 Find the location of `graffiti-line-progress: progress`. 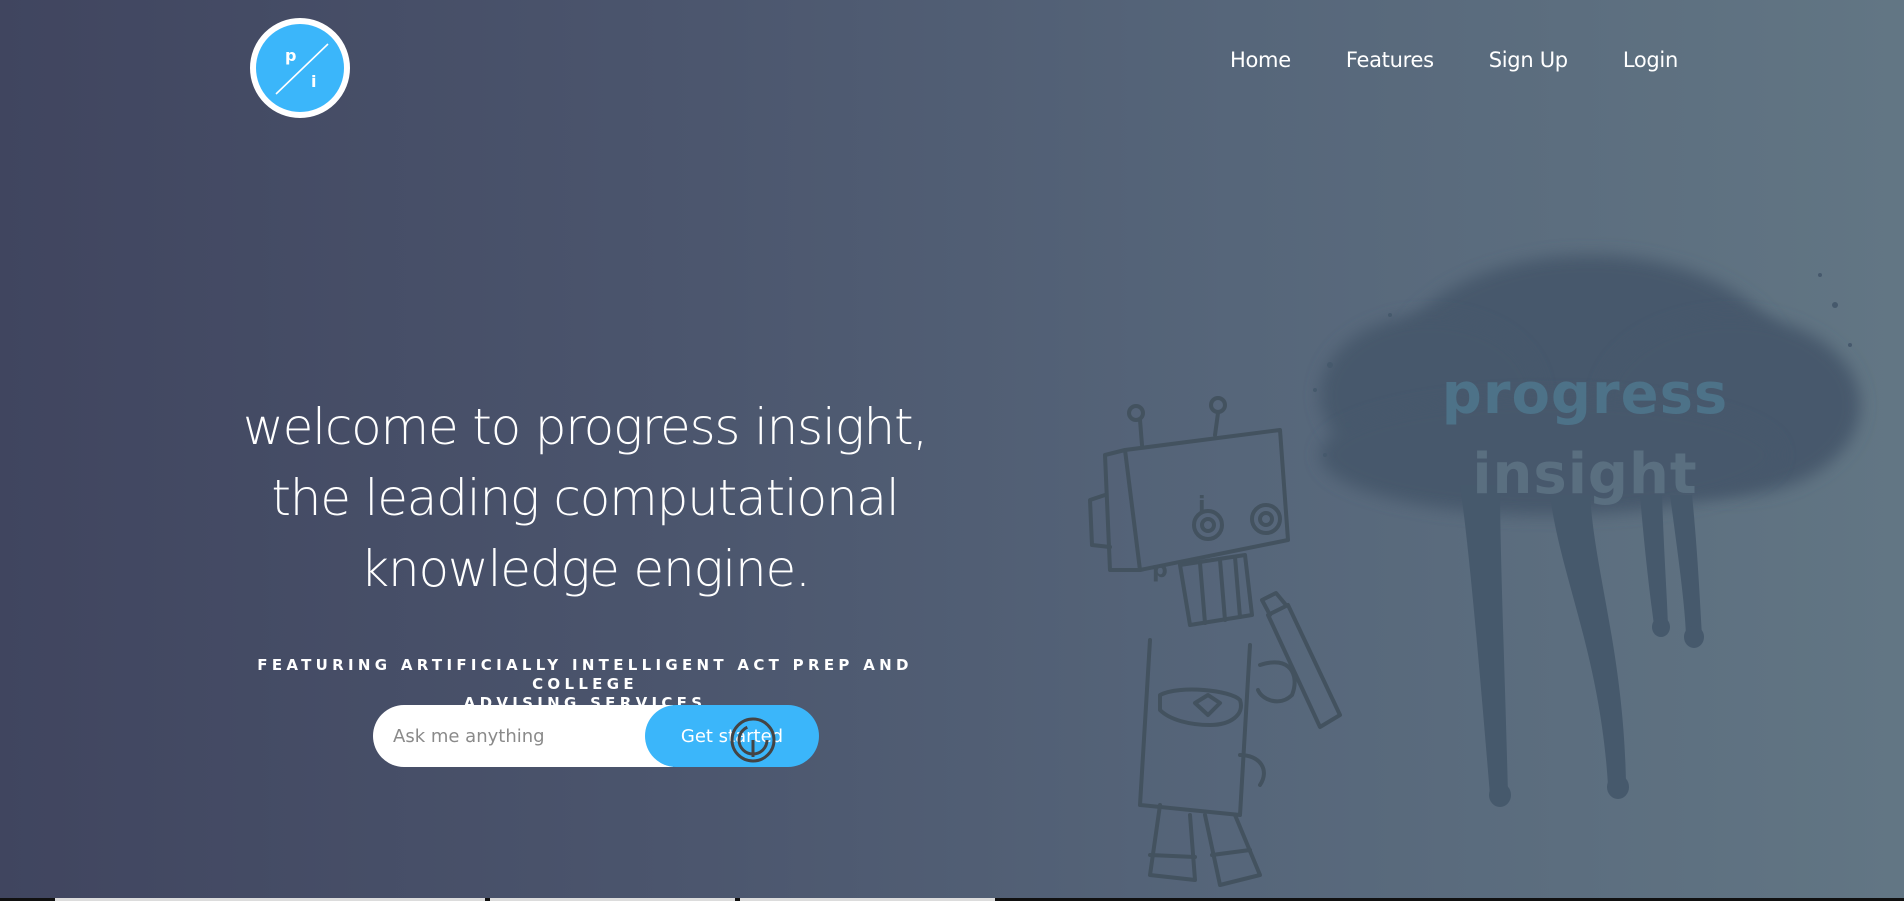

graffiti-line-progress: progress is located at coordinates (1585, 394).